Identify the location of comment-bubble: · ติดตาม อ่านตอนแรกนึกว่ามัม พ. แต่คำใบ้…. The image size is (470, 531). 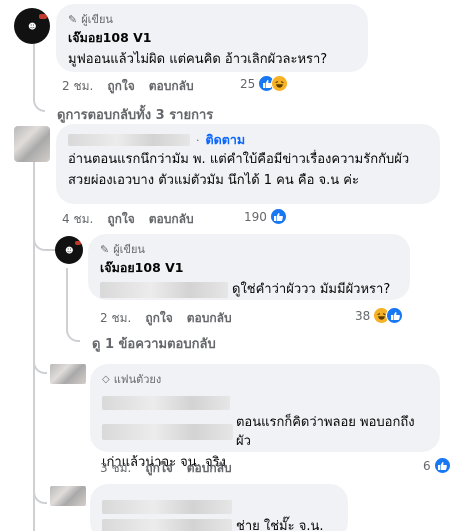
(248, 164).